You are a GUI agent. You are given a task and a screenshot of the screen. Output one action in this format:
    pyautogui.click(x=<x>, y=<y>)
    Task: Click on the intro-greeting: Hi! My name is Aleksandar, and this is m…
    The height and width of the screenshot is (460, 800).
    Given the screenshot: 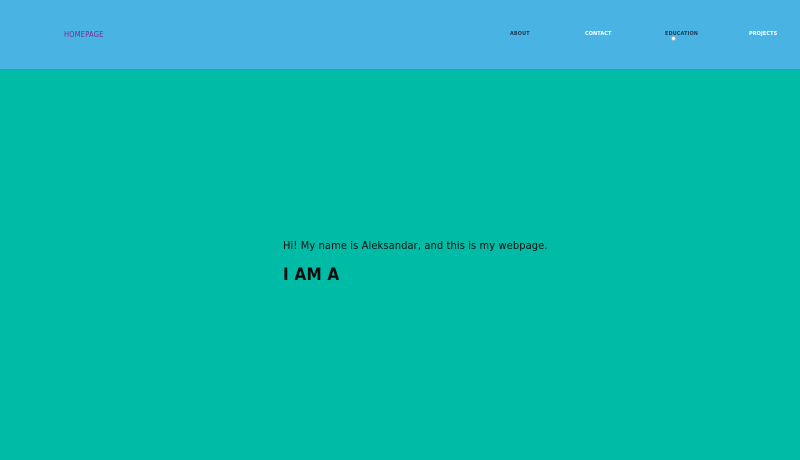 What is the action you would take?
    pyautogui.click(x=415, y=245)
    